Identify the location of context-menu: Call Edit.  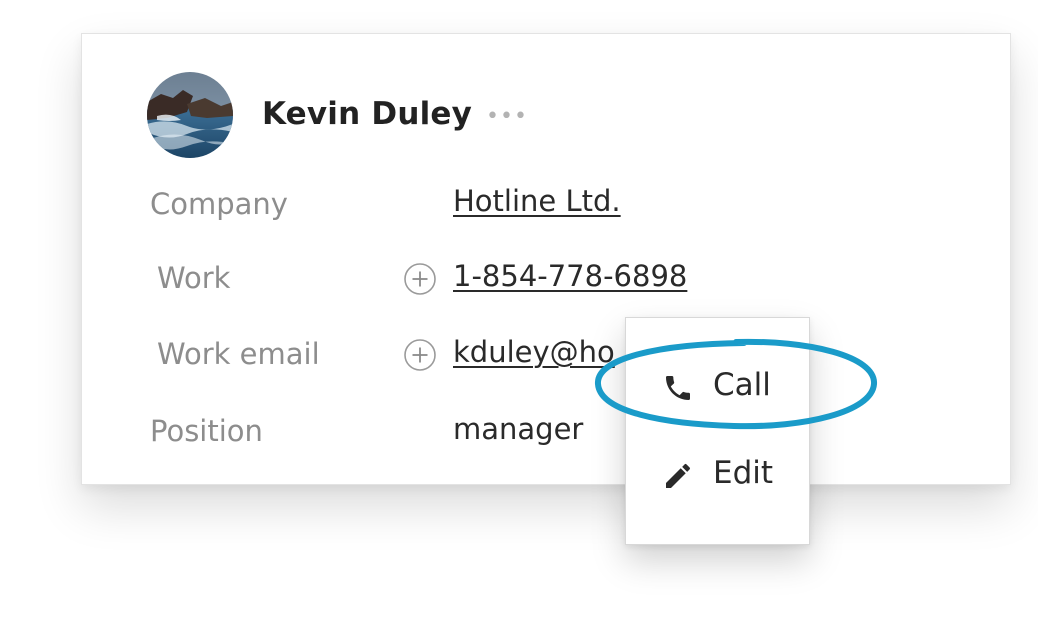
(717, 431).